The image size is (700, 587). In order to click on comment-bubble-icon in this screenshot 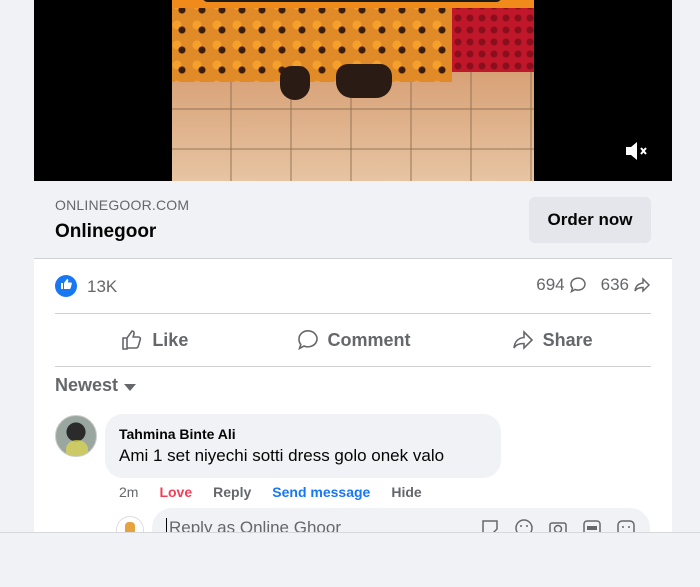, I will do `click(577, 285)`.